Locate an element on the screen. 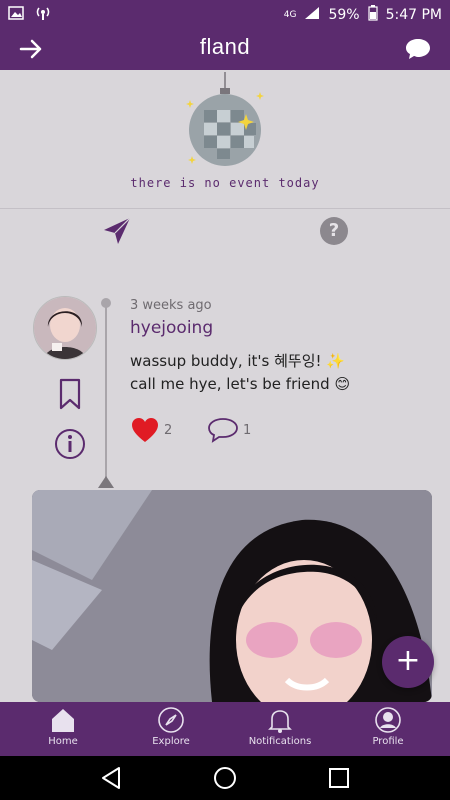  nav-label: Explore is located at coordinates (171, 741).